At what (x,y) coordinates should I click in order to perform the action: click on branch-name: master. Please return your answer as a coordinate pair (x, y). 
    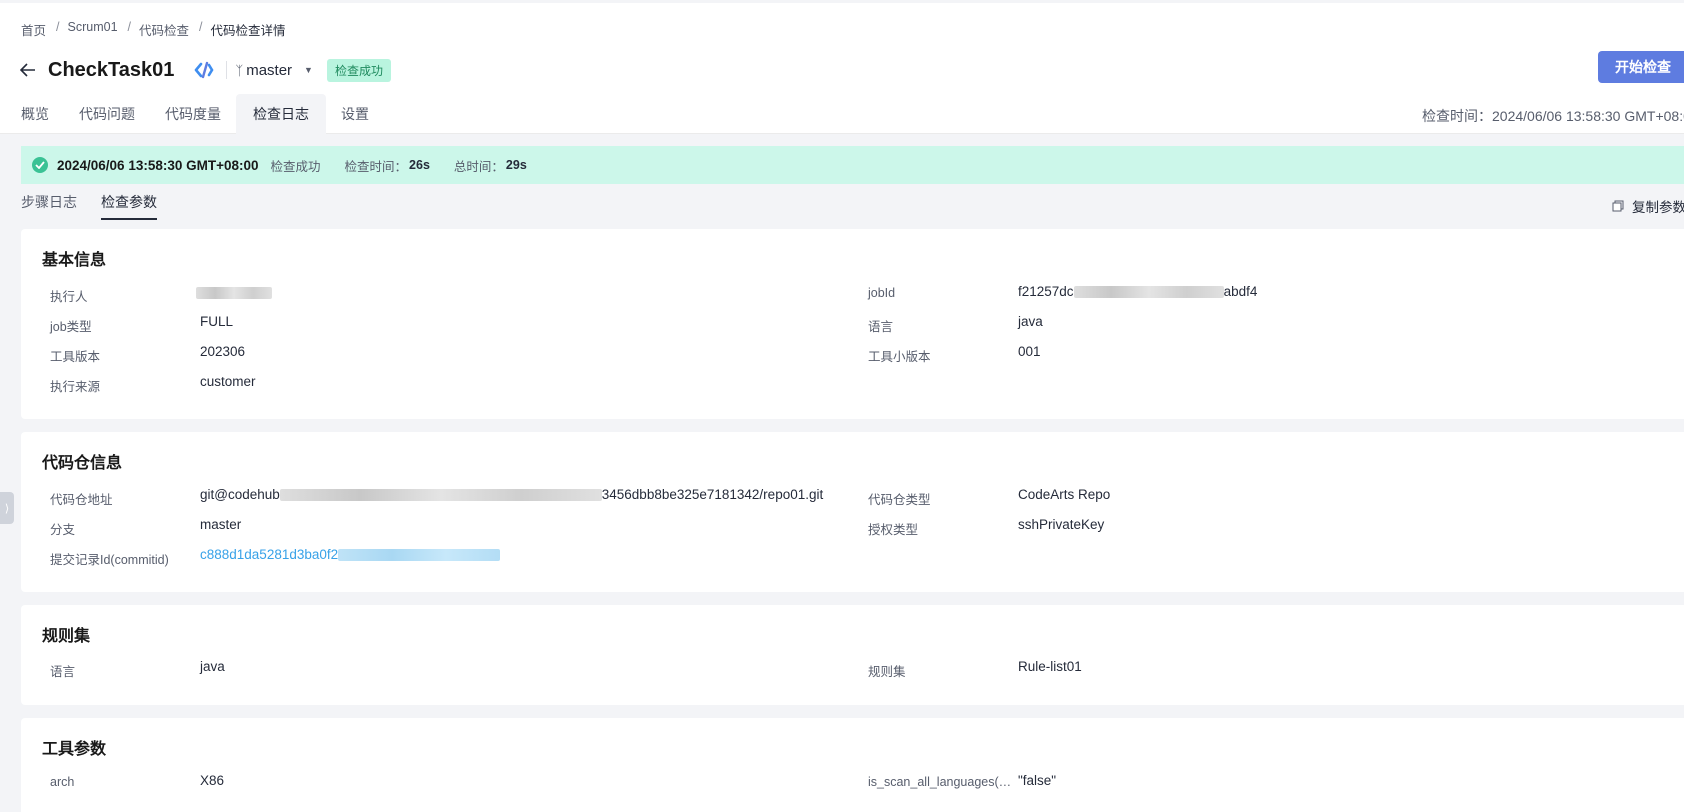
    Looking at the image, I should click on (269, 70).